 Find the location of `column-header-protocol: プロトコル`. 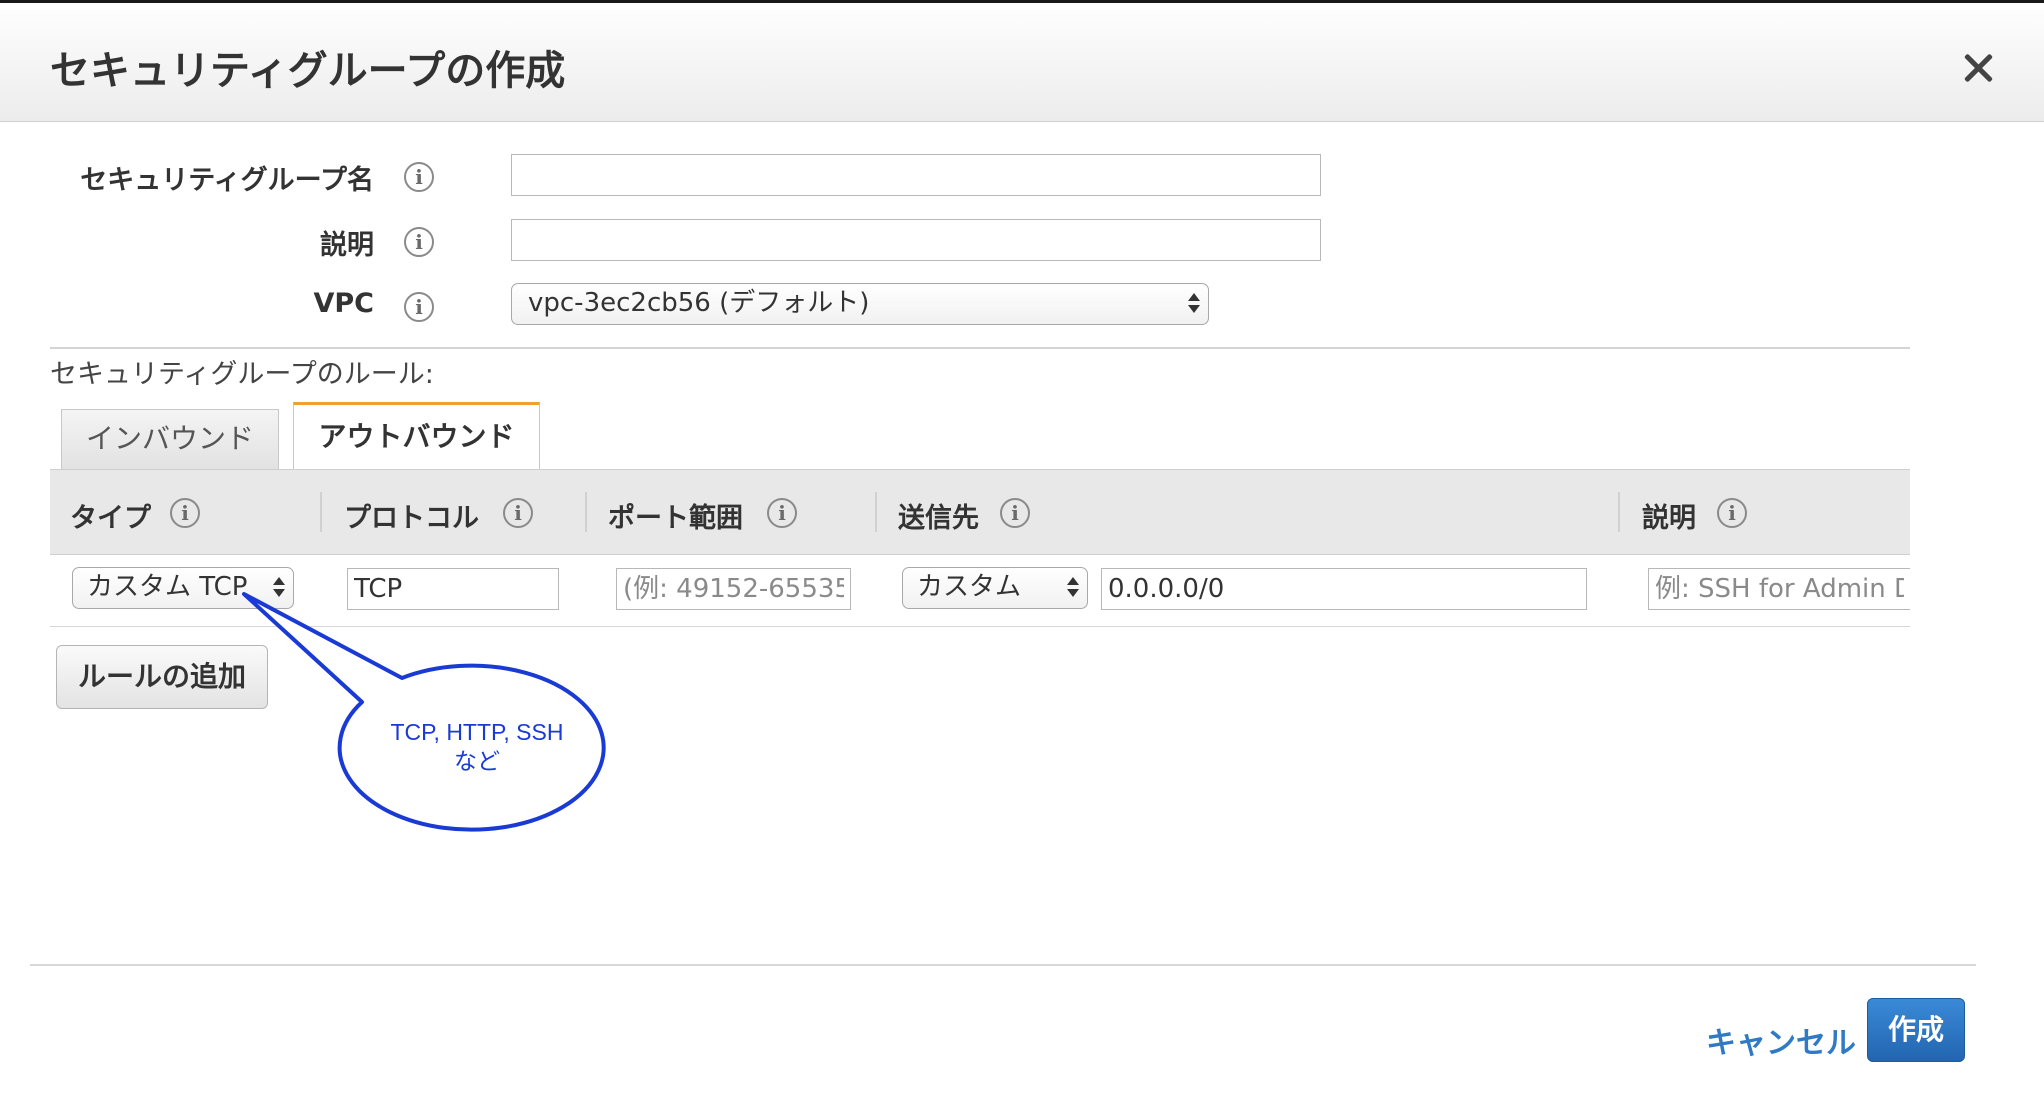

column-header-protocol: プロトコル is located at coordinates (411, 518).